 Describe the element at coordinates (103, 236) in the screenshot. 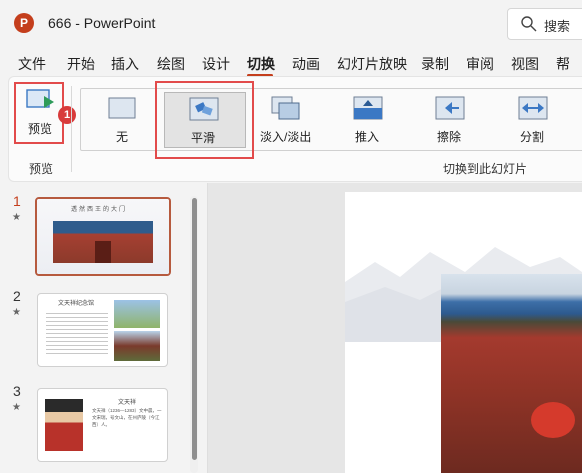

I see `slide-thumbnail-1: 透然西王的大门` at that location.